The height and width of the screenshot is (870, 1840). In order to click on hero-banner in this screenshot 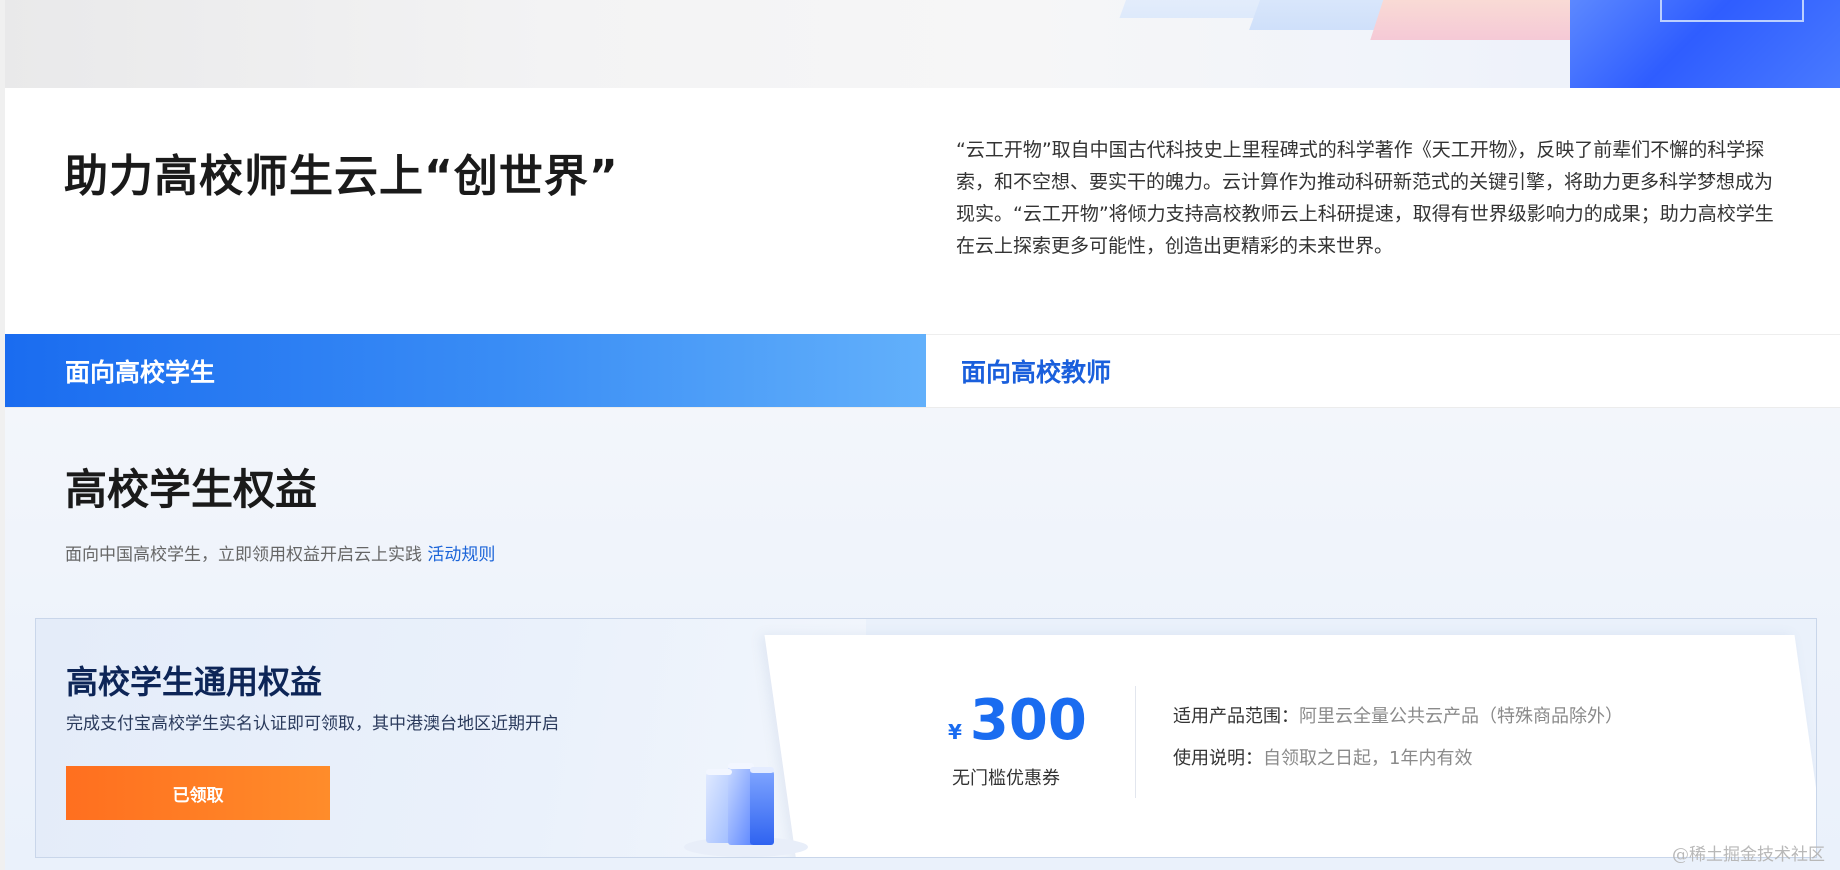, I will do `click(920, 44)`.